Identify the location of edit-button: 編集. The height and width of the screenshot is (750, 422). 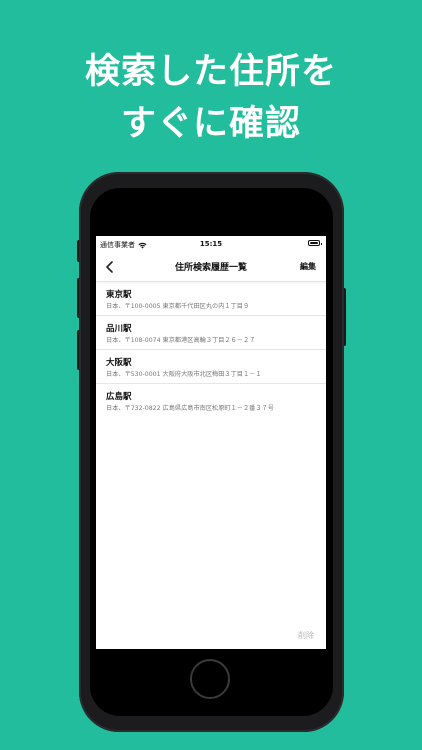
(308, 266).